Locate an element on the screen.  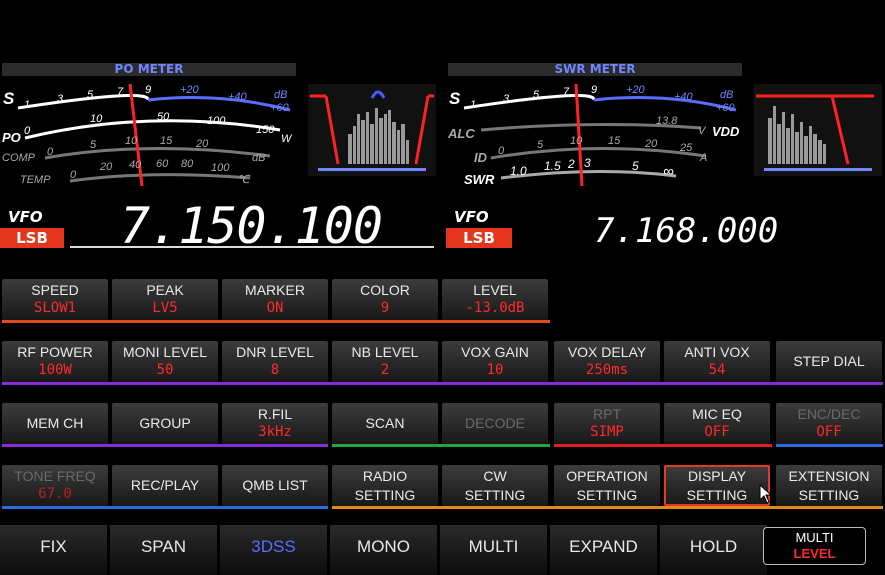
row3-underline-b is located at coordinates (441, 445).